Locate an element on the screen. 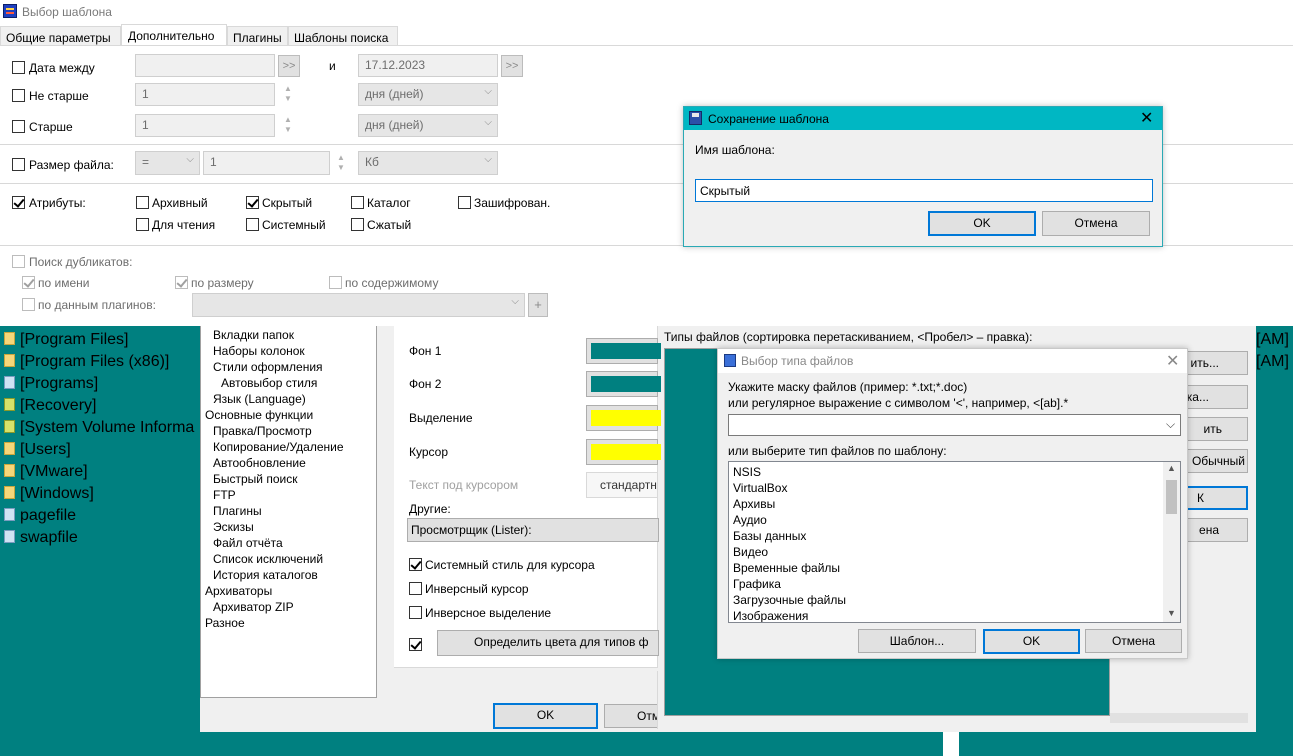 The width and height of the screenshot is (1293, 756). file-list-item: [Users] is located at coordinates (37, 450).